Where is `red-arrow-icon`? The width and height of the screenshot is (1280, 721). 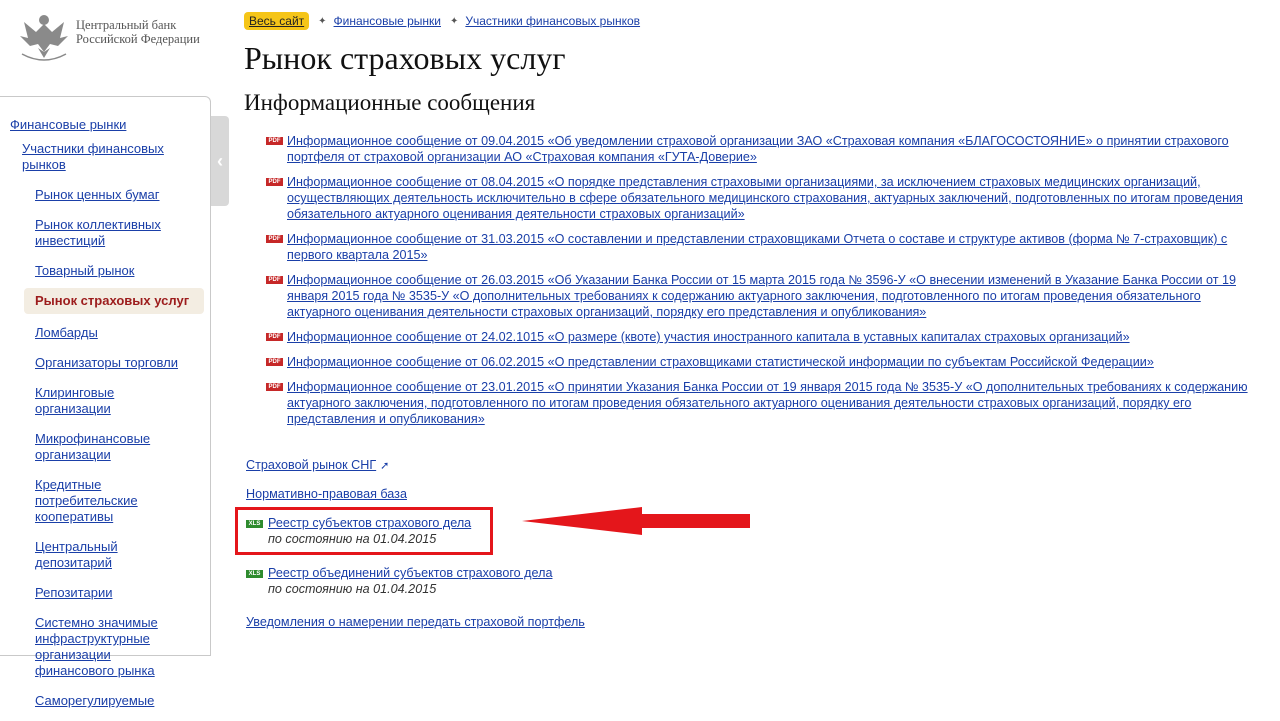
red-arrow-icon is located at coordinates (636, 521).